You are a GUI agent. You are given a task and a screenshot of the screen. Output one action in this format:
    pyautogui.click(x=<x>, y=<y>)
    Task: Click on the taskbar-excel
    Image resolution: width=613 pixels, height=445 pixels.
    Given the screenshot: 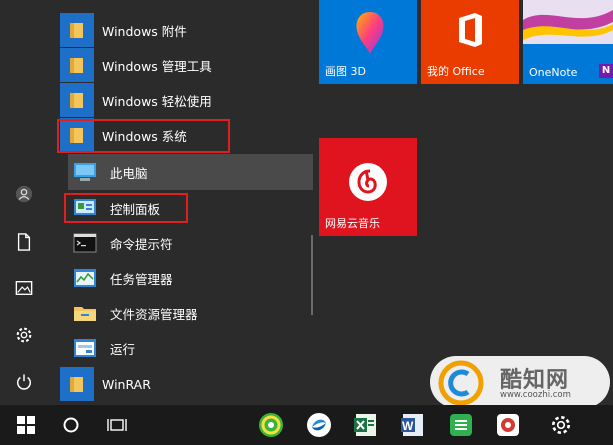 What is the action you would take?
    pyautogui.click(x=366, y=425)
    